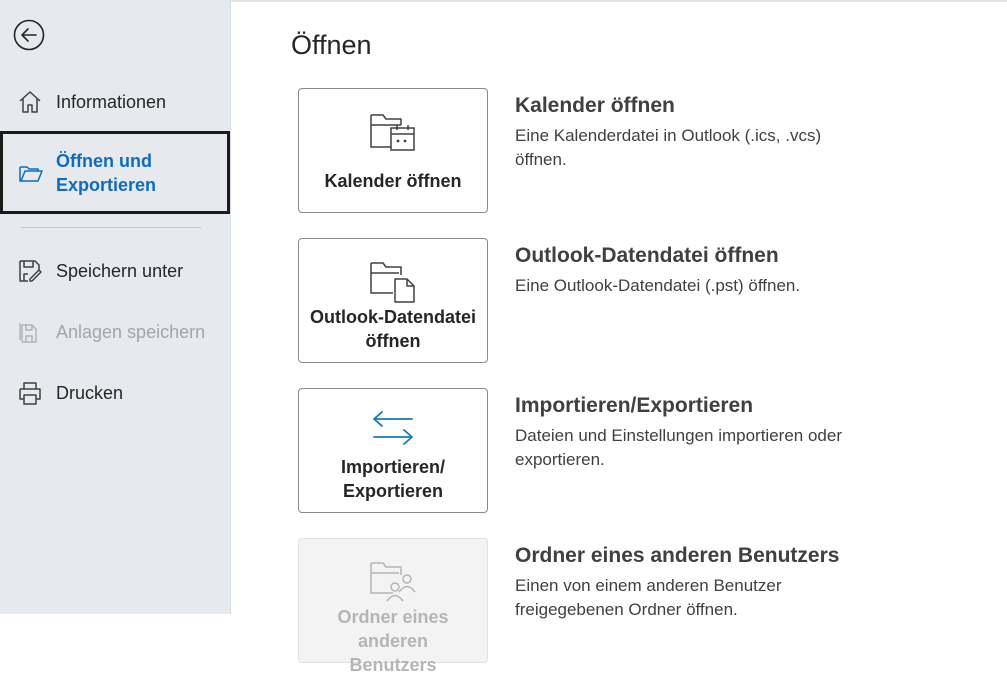 The height and width of the screenshot is (677, 1007). What do you see at coordinates (30, 332) in the screenshot?
I see `save-attachments-icon` at bounding box center [30, 332].